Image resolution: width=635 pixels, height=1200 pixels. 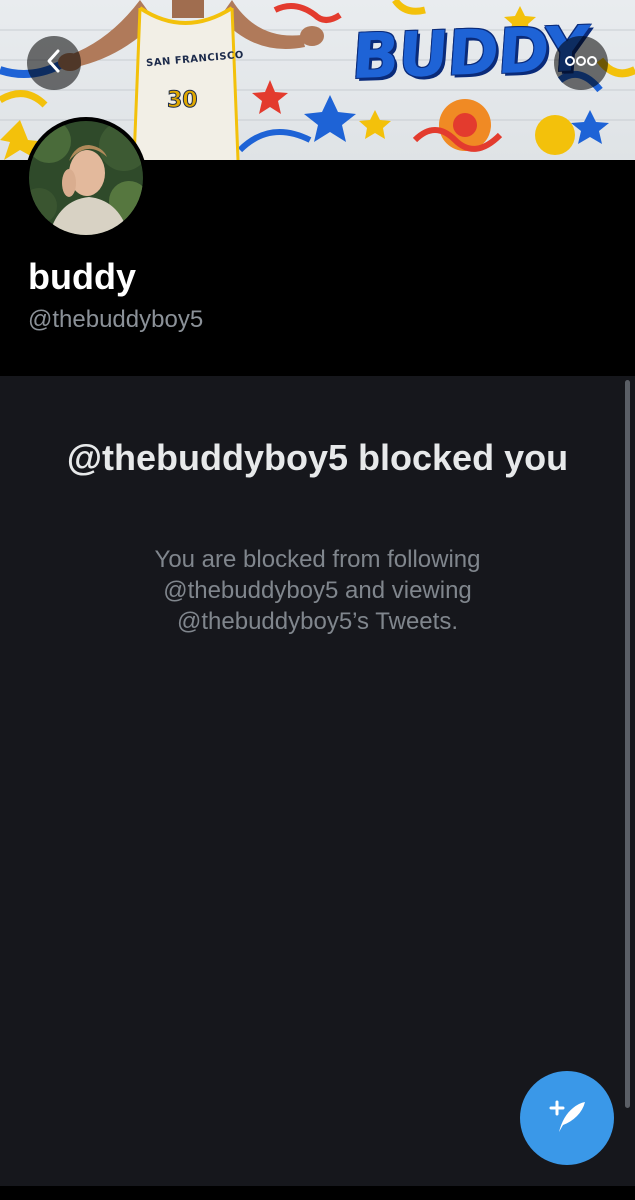 I want to click on more-options-button, so click(x=581, y=63).